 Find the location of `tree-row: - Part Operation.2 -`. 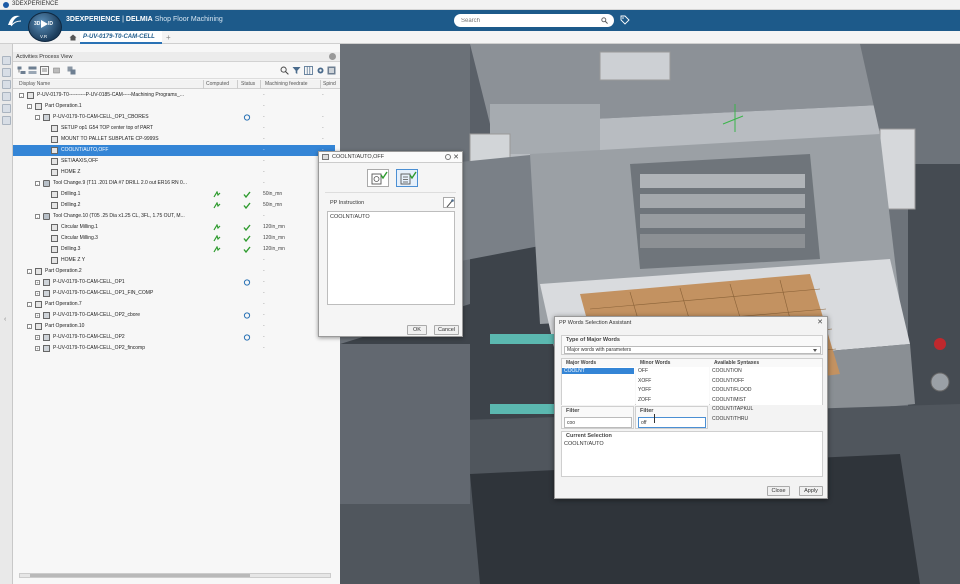

tree-row: - Part Operation.2 - is located at coordinates (174, 271).